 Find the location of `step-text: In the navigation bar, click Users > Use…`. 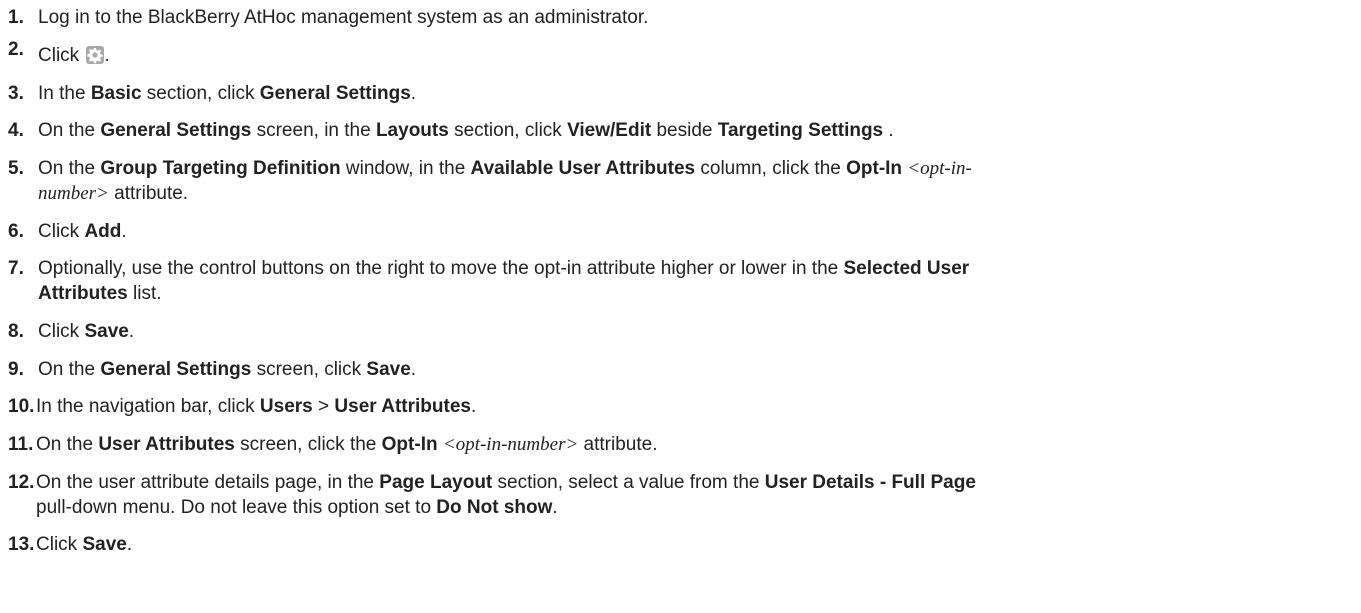

step-text: In the navigation bar, click Users > Use… is located at coordinates (678, 406).